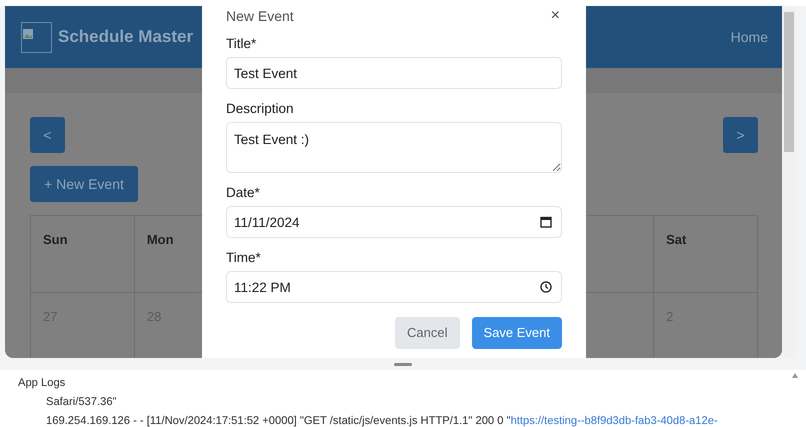 This screenshot has height=427, width=806. I want to click on time-field: 11:22 PM, so click(394, 287).